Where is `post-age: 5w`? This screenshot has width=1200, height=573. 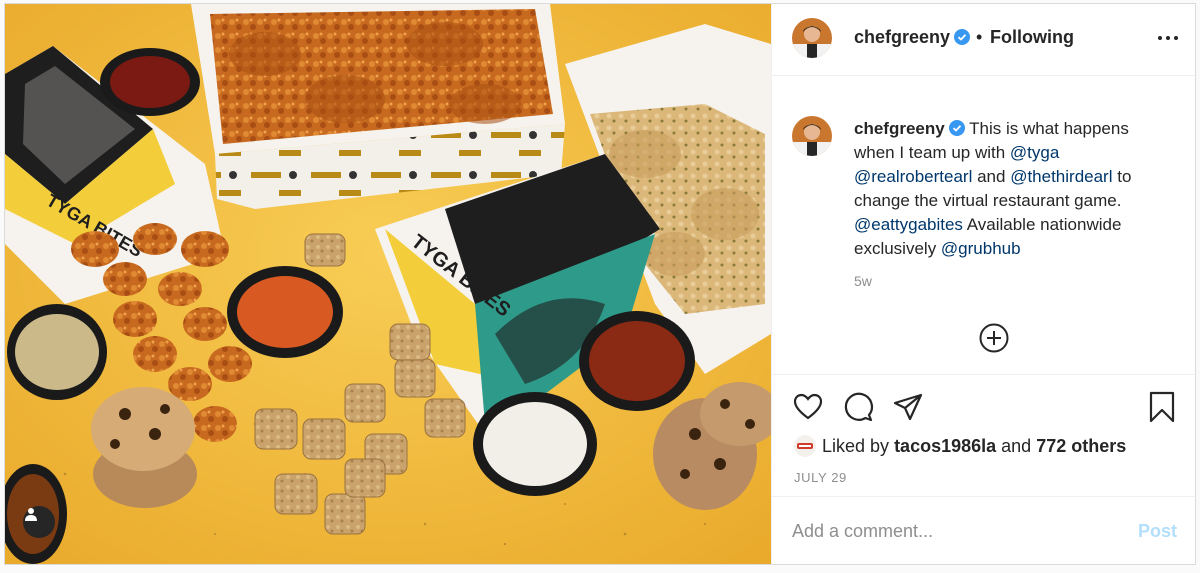
post-age: 5w is located at coordinates (863, 281).